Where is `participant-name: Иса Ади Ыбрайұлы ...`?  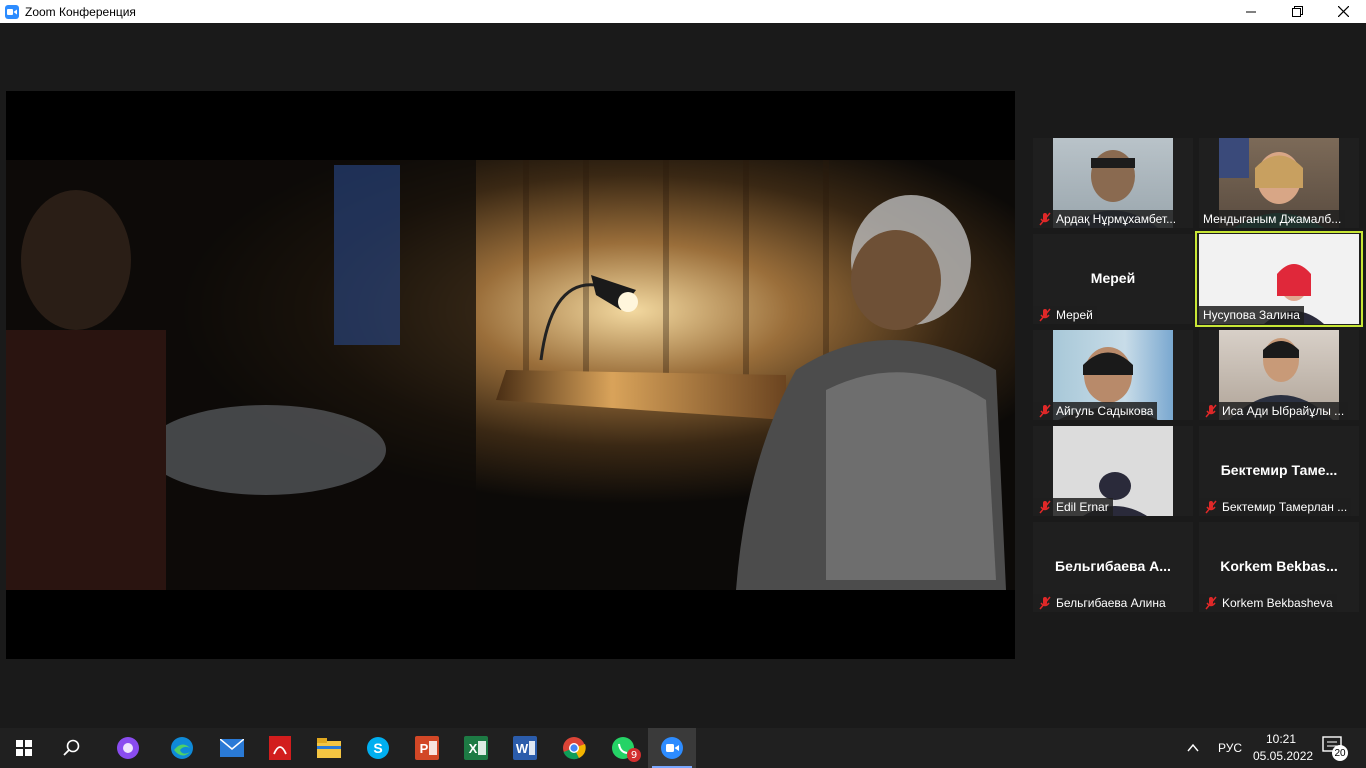
participant-name: Иса Ади Ыбрайұлы ... is located at coordinates (1283, 411).